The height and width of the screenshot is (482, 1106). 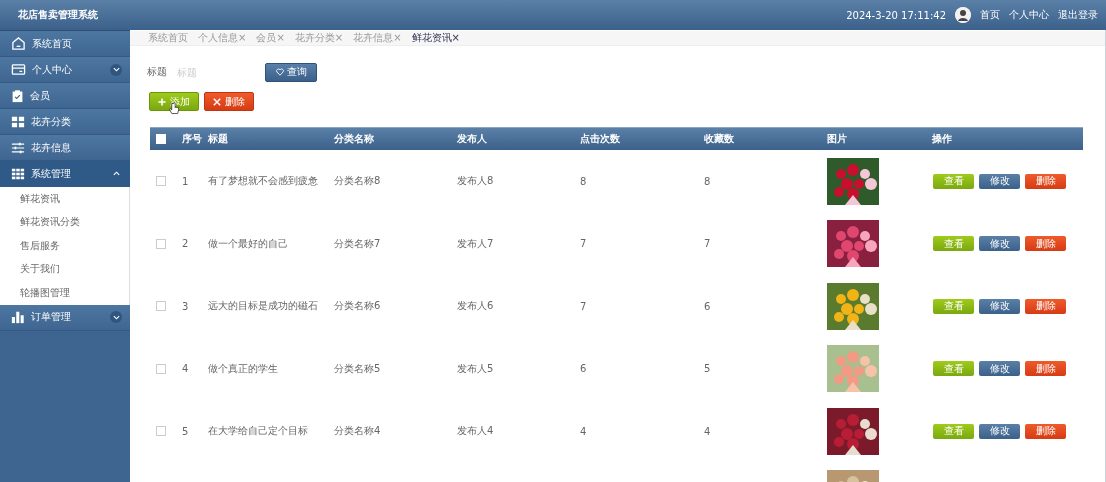 I want to click on table-cell-text: 发布人5, so click(x=476, y=368).